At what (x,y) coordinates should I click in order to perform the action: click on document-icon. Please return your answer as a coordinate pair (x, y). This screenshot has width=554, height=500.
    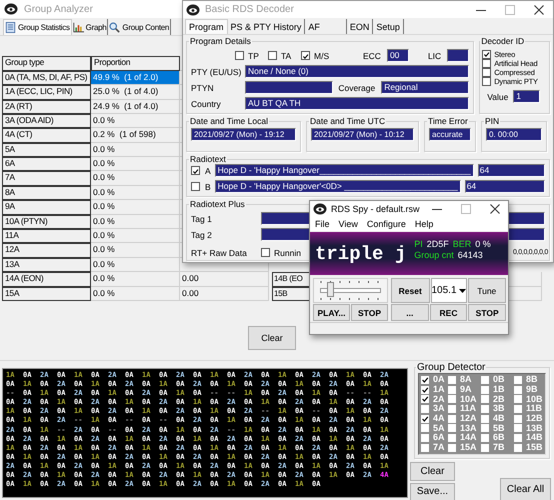
    Looking at the image, I should click on (10, 27).